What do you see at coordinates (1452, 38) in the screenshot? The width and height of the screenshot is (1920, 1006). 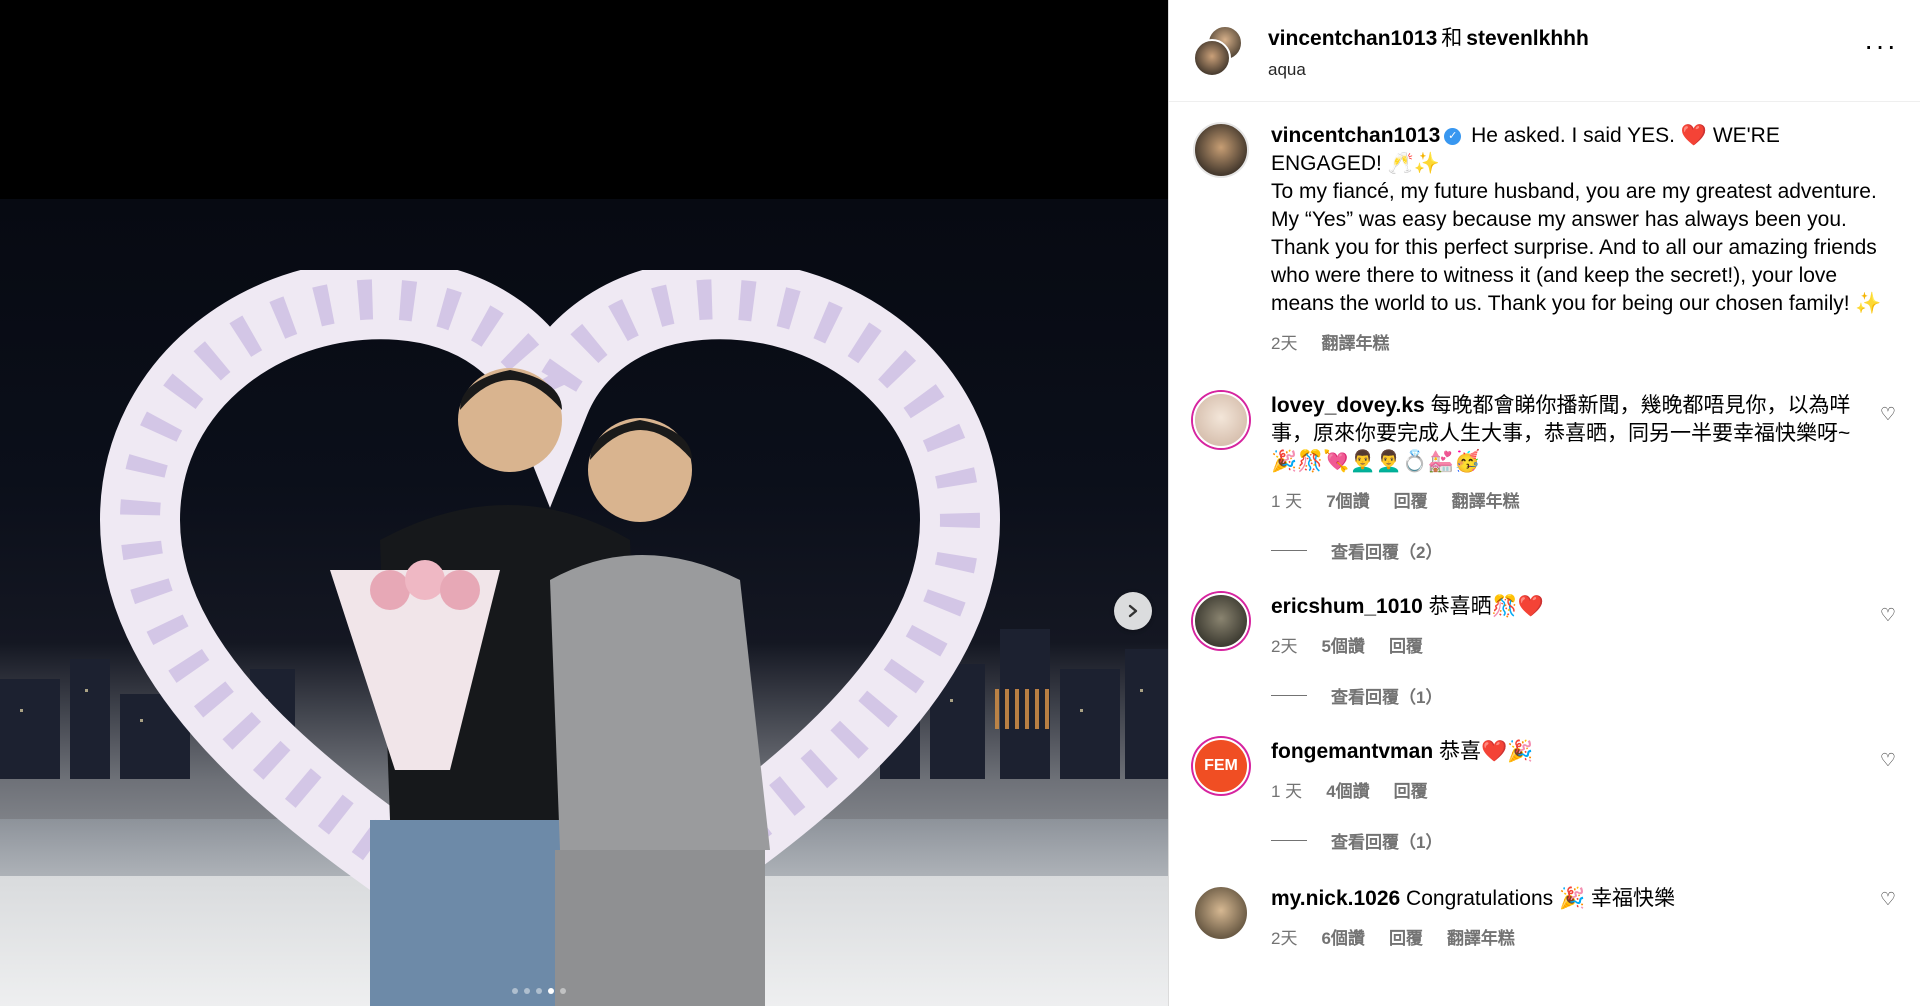 I see `joiner-text: 和` at bounding box center [1452, 38].